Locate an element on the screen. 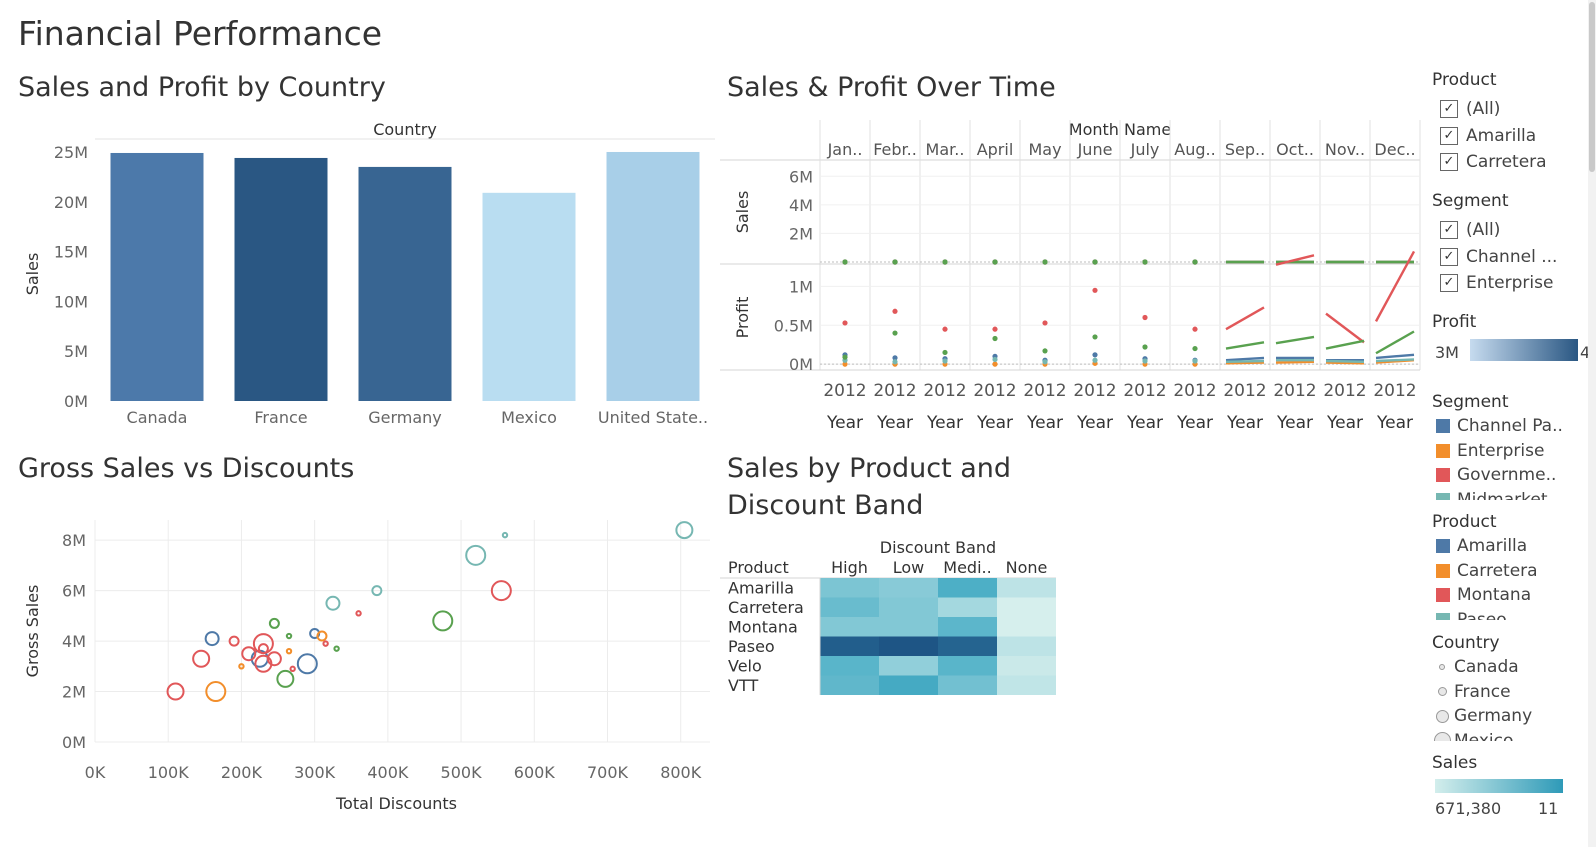  product-legend-item: Carretera is located at coordinates (1513, 571).